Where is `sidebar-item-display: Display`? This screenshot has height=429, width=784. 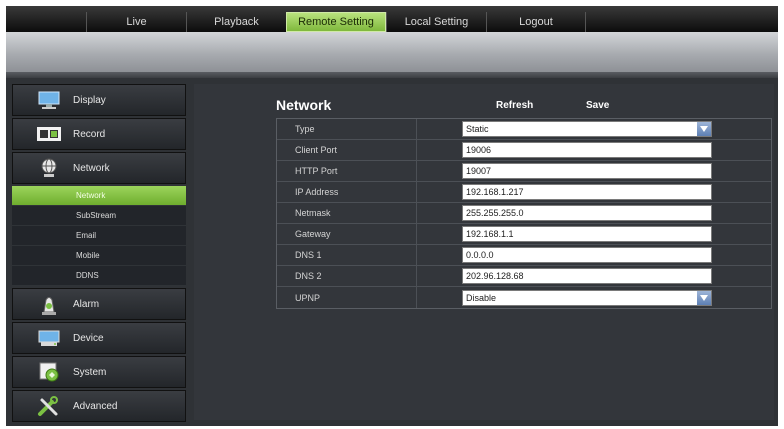 sidebar-item-display: Display is located at coordinates (99, 100).